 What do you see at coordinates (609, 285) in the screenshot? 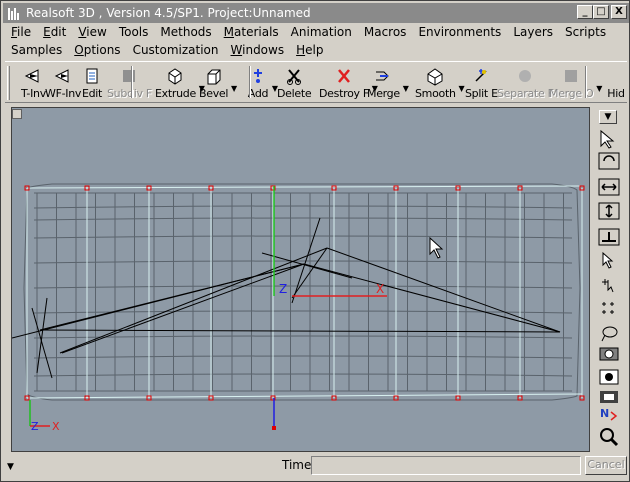
I see `add-point-icon` at bounding box center [609, 285].